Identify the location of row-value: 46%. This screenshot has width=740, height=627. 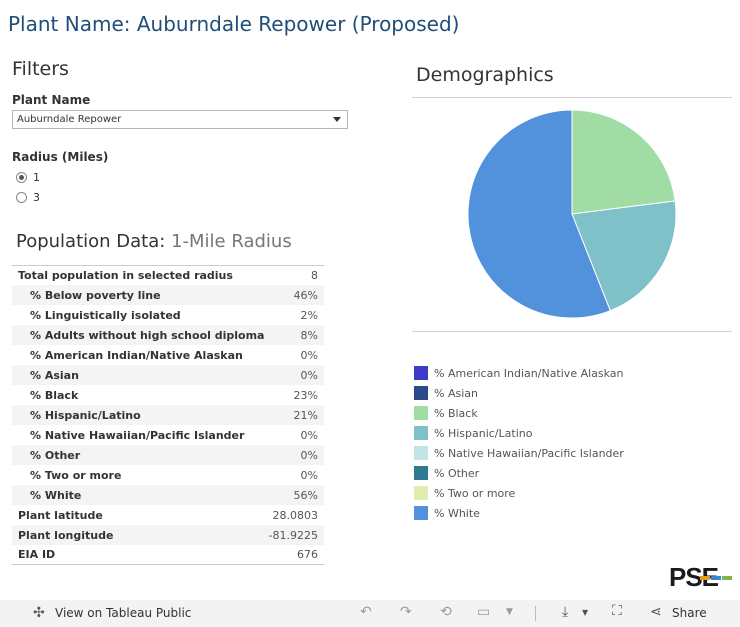
(305, 295).